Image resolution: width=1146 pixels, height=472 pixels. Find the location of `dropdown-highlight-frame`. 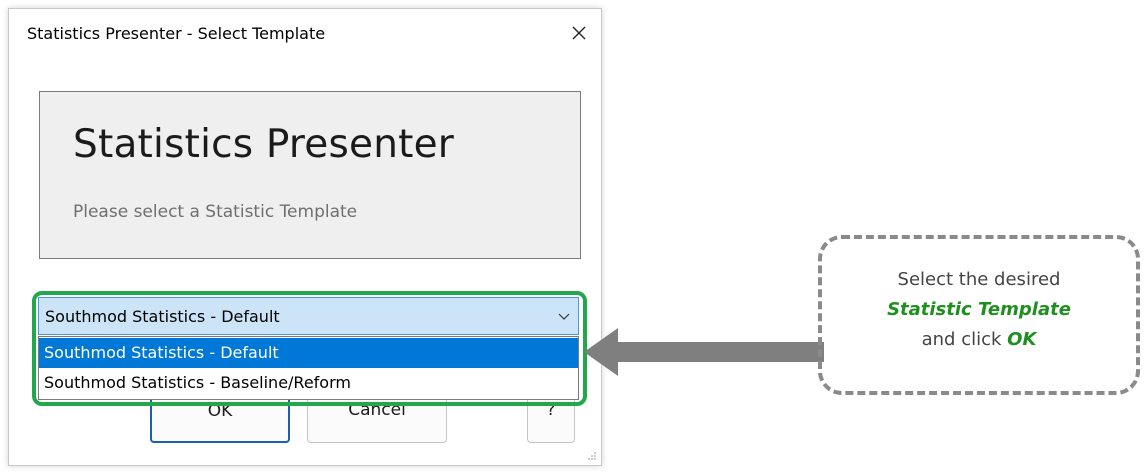

dropdown-highlight-frame is located at coordinates (309, 348).